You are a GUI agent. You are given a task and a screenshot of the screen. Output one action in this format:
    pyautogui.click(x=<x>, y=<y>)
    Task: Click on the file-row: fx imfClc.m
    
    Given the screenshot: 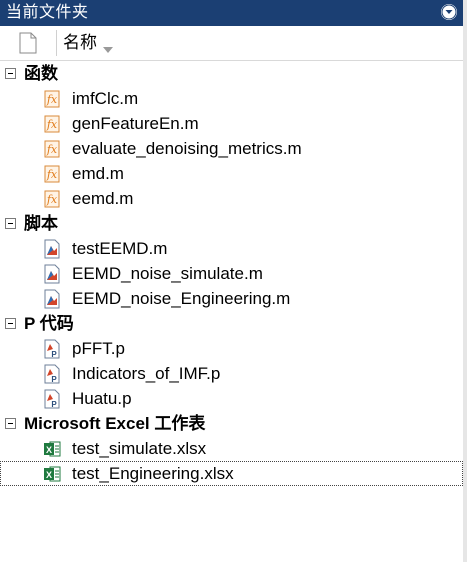 What is the action you would take?
    pyautogui.click(x=231, y=98)
    